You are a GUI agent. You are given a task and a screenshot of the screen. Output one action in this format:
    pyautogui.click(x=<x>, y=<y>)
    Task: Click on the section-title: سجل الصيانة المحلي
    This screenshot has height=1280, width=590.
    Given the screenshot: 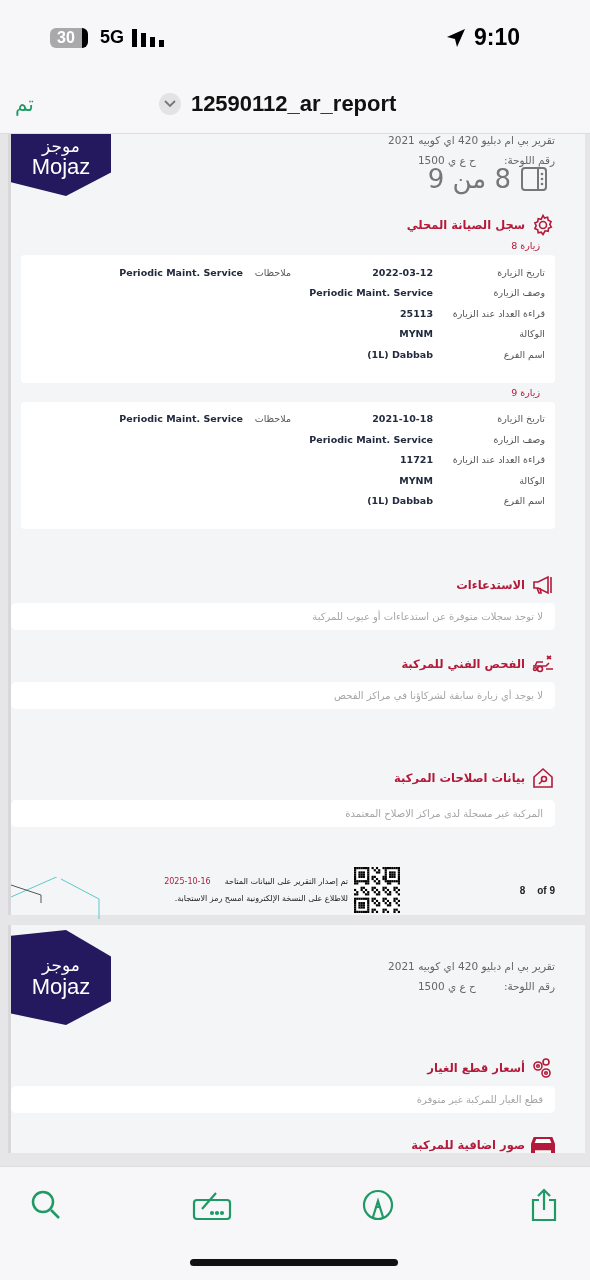 What is the action you would take?
    pyautogui.click(x=465, y=225)
    